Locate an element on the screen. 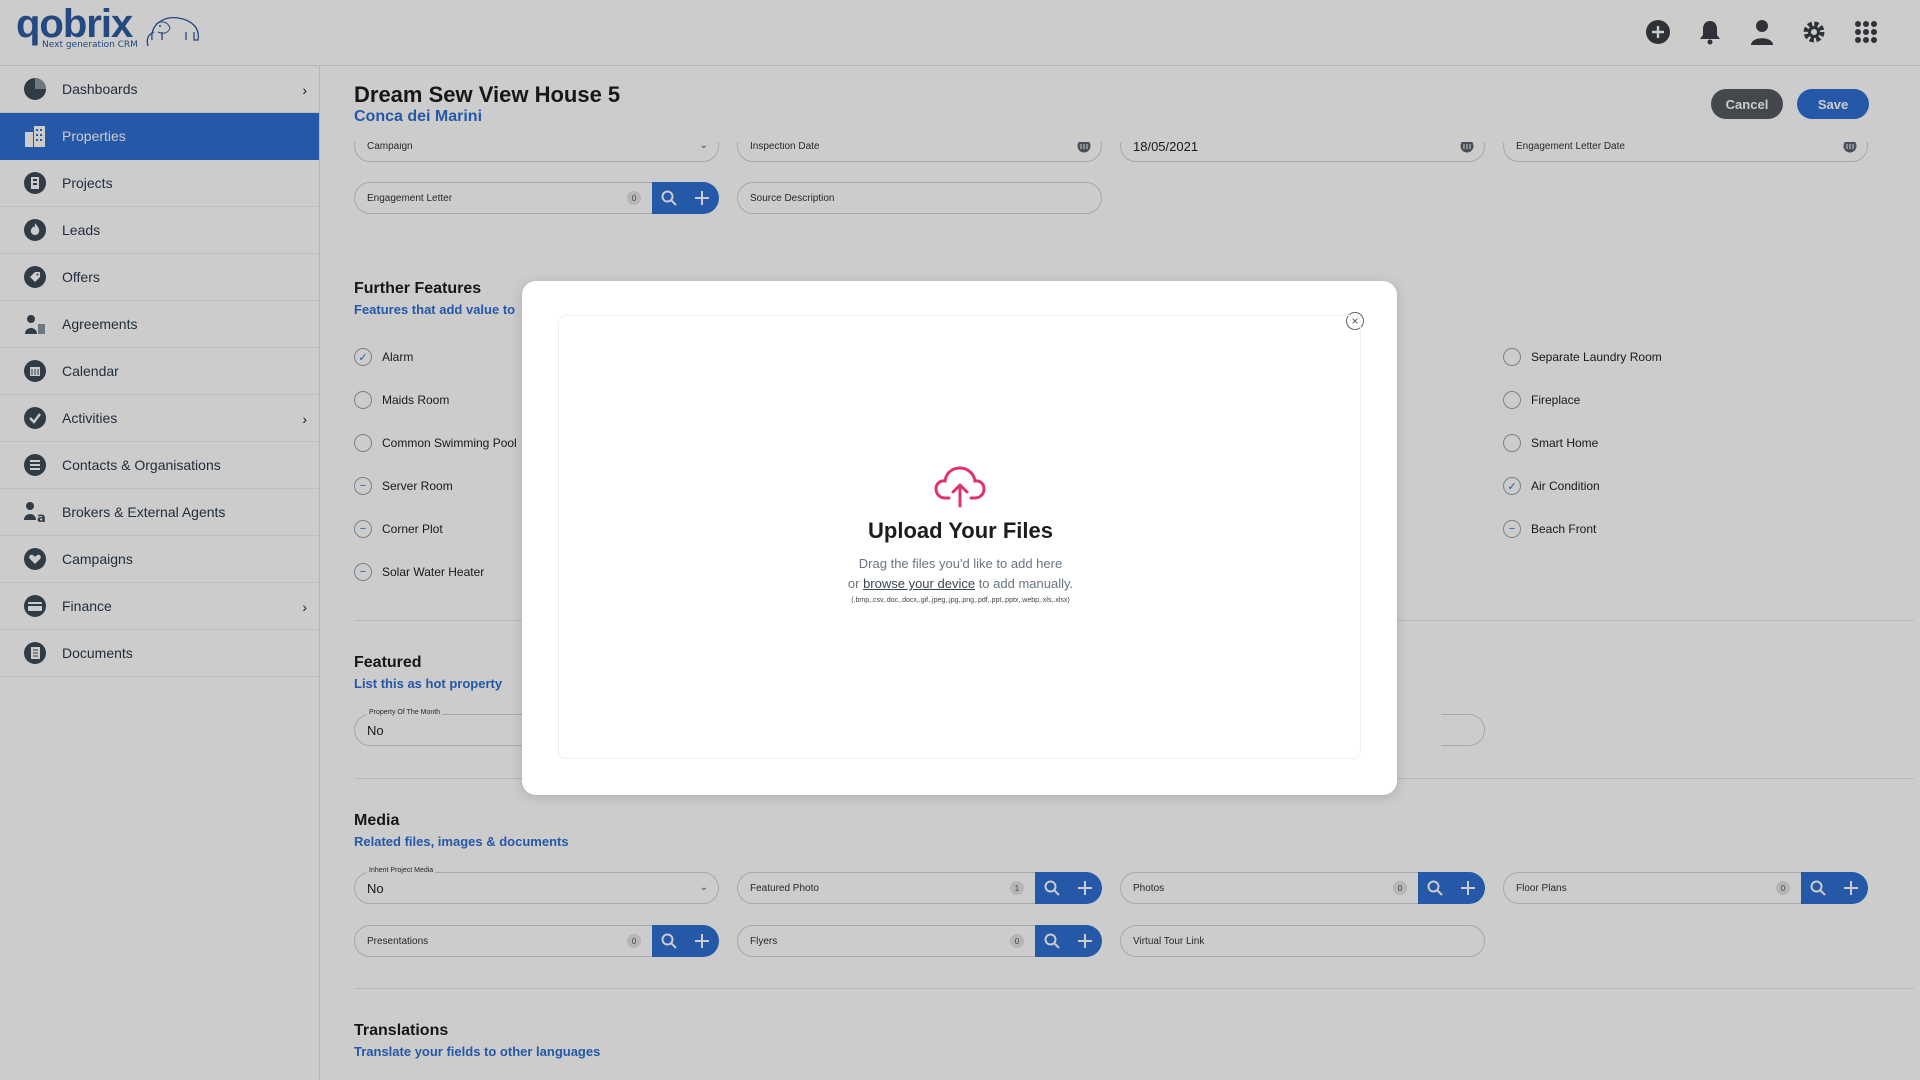 This screenshot has height=1080, width=1920. cloud-upload-icon is located at coordinates (960, 487).